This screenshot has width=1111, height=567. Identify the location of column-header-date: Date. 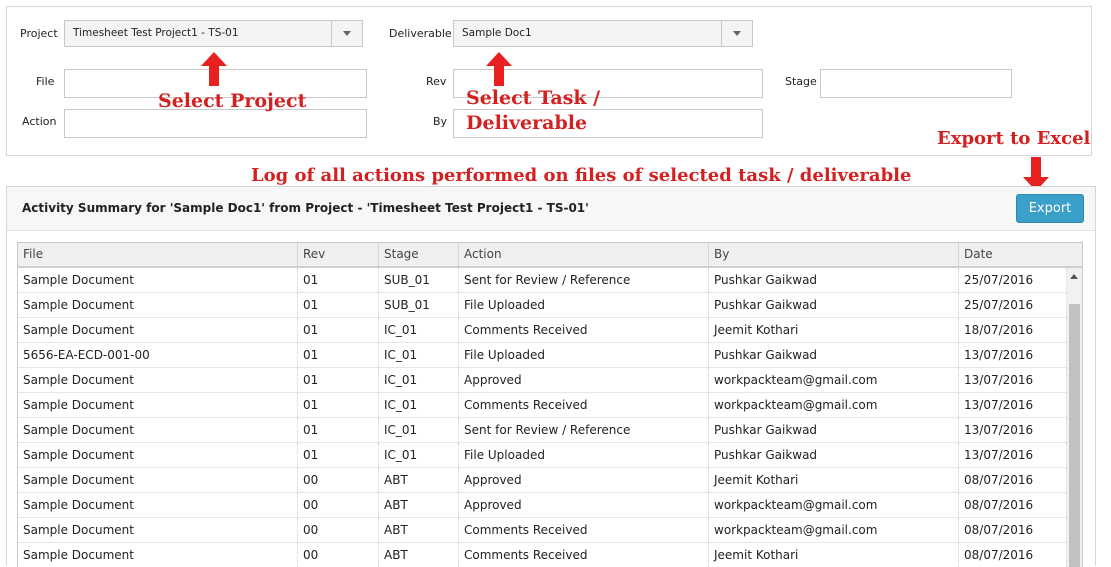
(1020, 254).